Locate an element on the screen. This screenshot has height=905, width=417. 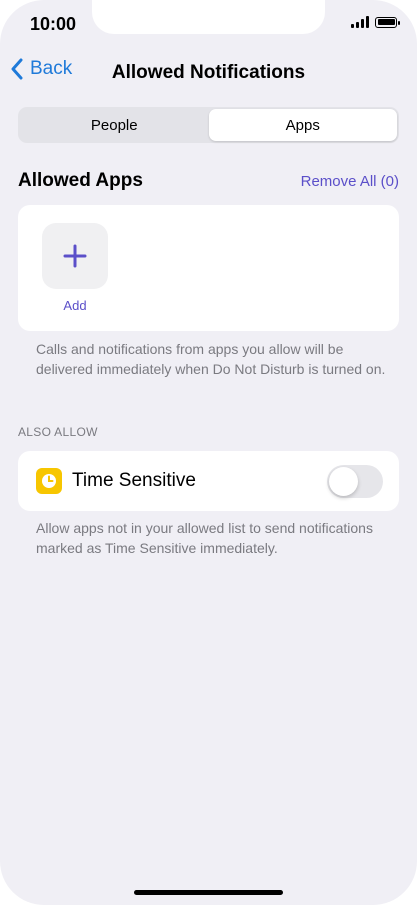
page-title: Allowed Notifications is located at coordinates (208, 72).